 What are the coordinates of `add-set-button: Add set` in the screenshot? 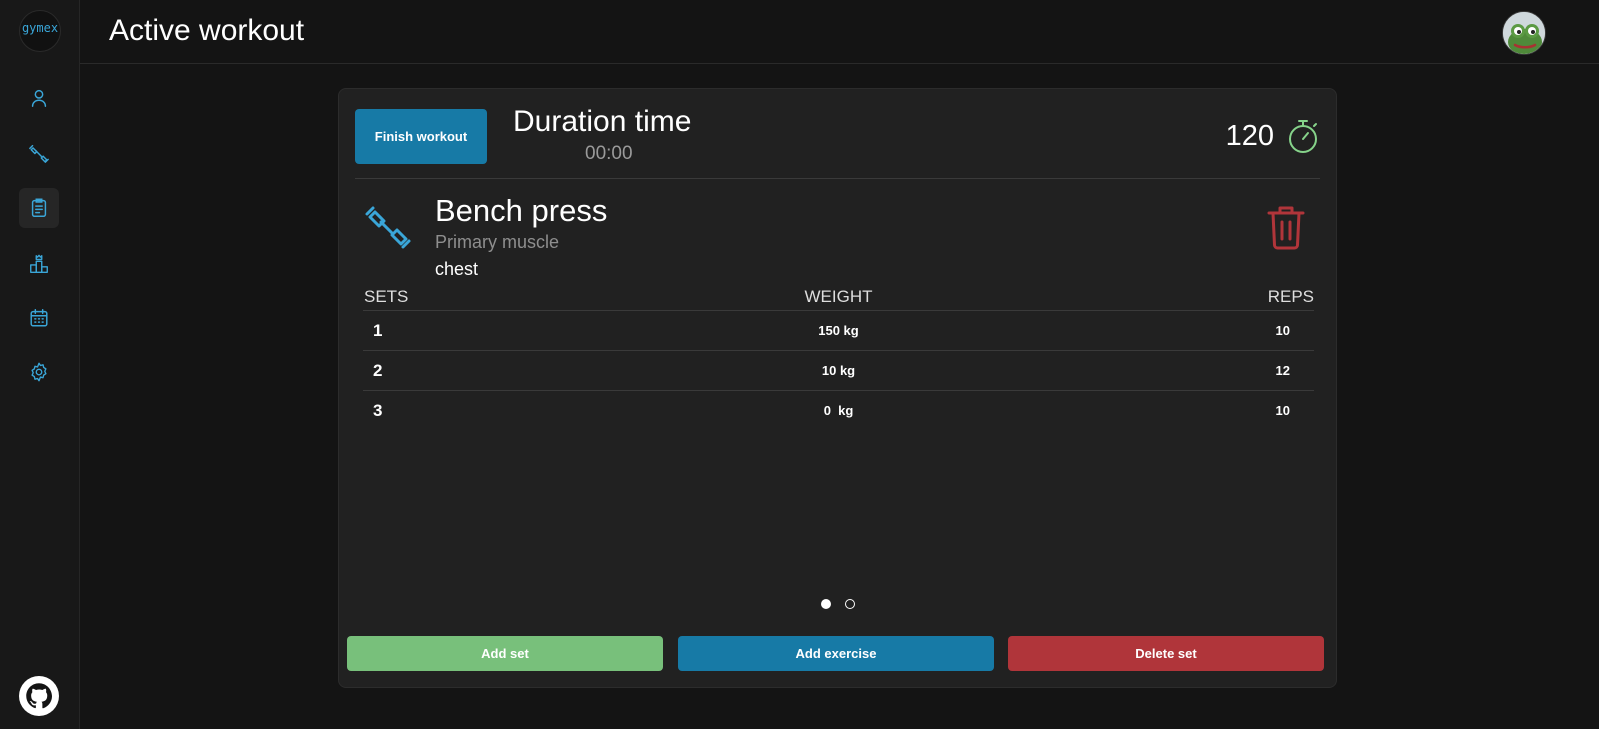 It's located at (505, 653).